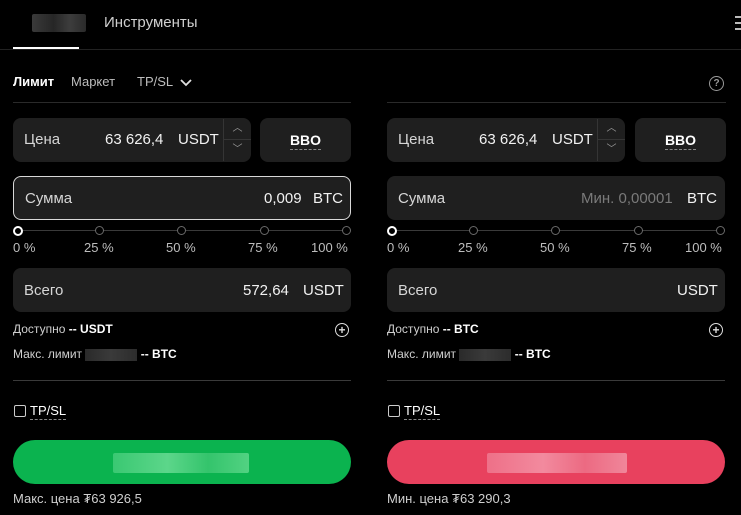 The height and width of the screenshot is (515, 741). I want to click on available-value: -- BTC, so click(460, 329).